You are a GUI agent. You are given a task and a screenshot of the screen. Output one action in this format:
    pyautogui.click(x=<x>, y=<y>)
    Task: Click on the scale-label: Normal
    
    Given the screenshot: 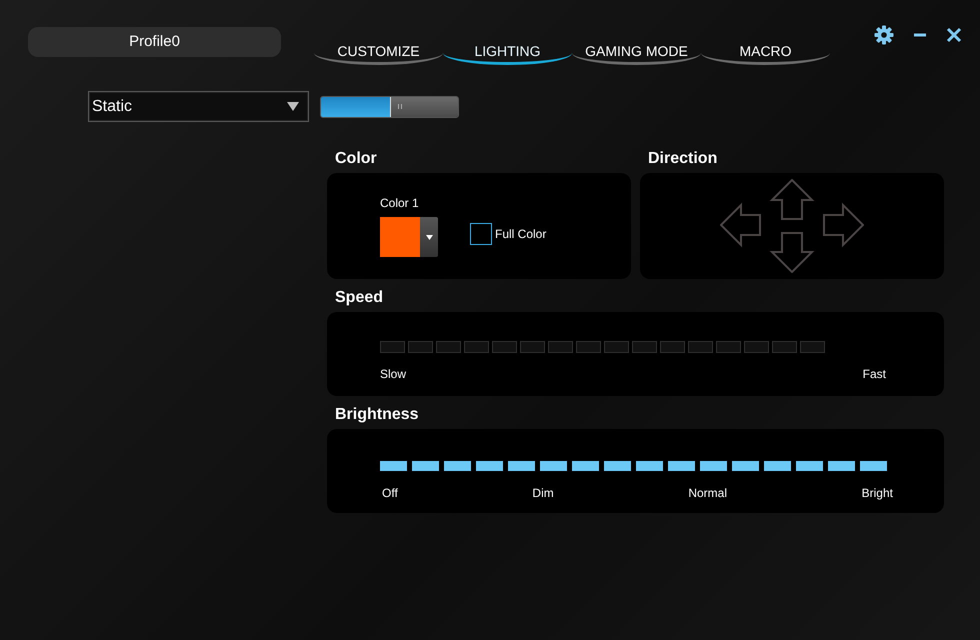 What is the action you would take?
    pyautogui.click(x=708, y=493)
    